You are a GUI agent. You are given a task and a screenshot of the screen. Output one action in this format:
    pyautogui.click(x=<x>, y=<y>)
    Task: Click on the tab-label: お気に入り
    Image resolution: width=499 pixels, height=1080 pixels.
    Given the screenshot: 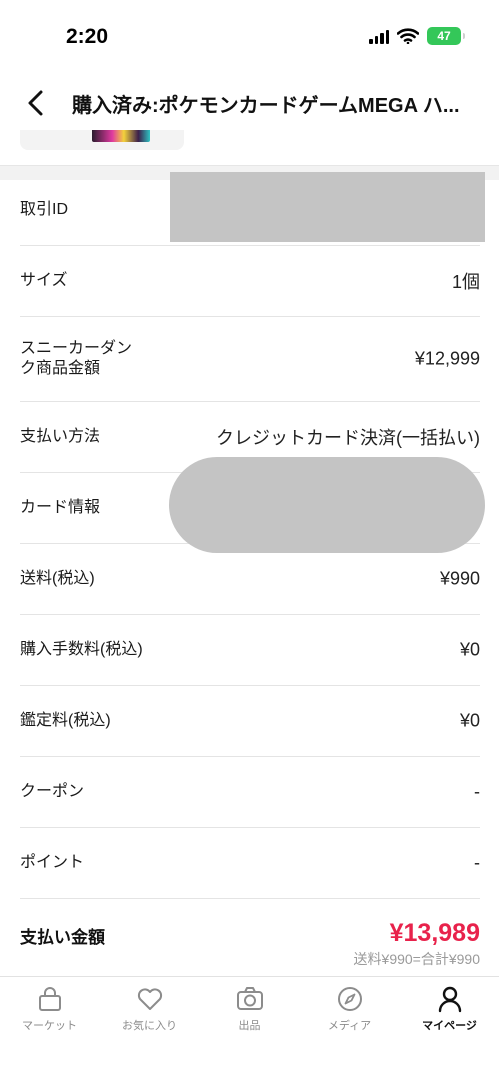 What is the action you would take?
    pyautogui.click(x=149, y=1026)
    